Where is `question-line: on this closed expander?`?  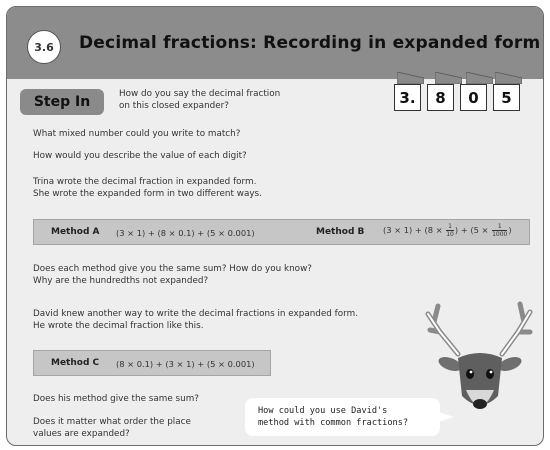 question-line: on this closed expander? is located at coordinates (174, 106).